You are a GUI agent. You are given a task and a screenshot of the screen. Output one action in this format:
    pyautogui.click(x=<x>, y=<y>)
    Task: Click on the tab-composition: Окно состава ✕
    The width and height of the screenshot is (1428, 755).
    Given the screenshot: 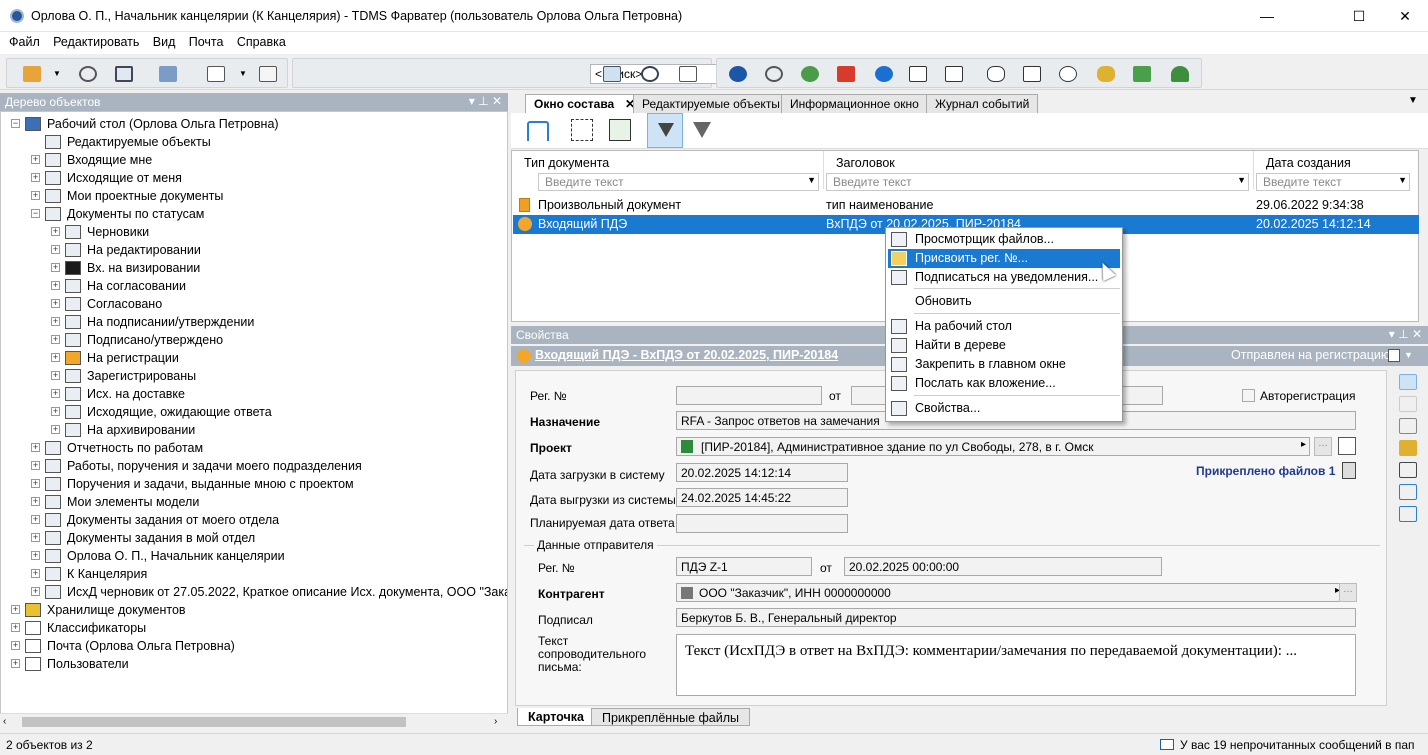 What is the action you would take?
    pyautogui.click(x=583, y=103)
    